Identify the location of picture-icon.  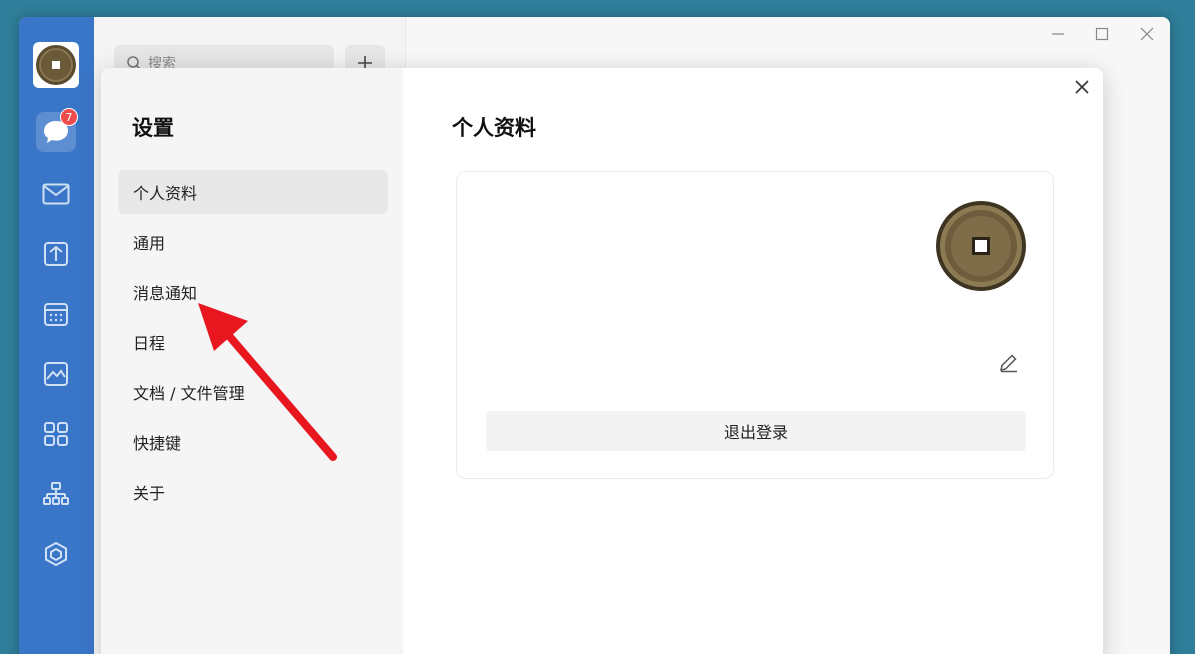
(56, 374).